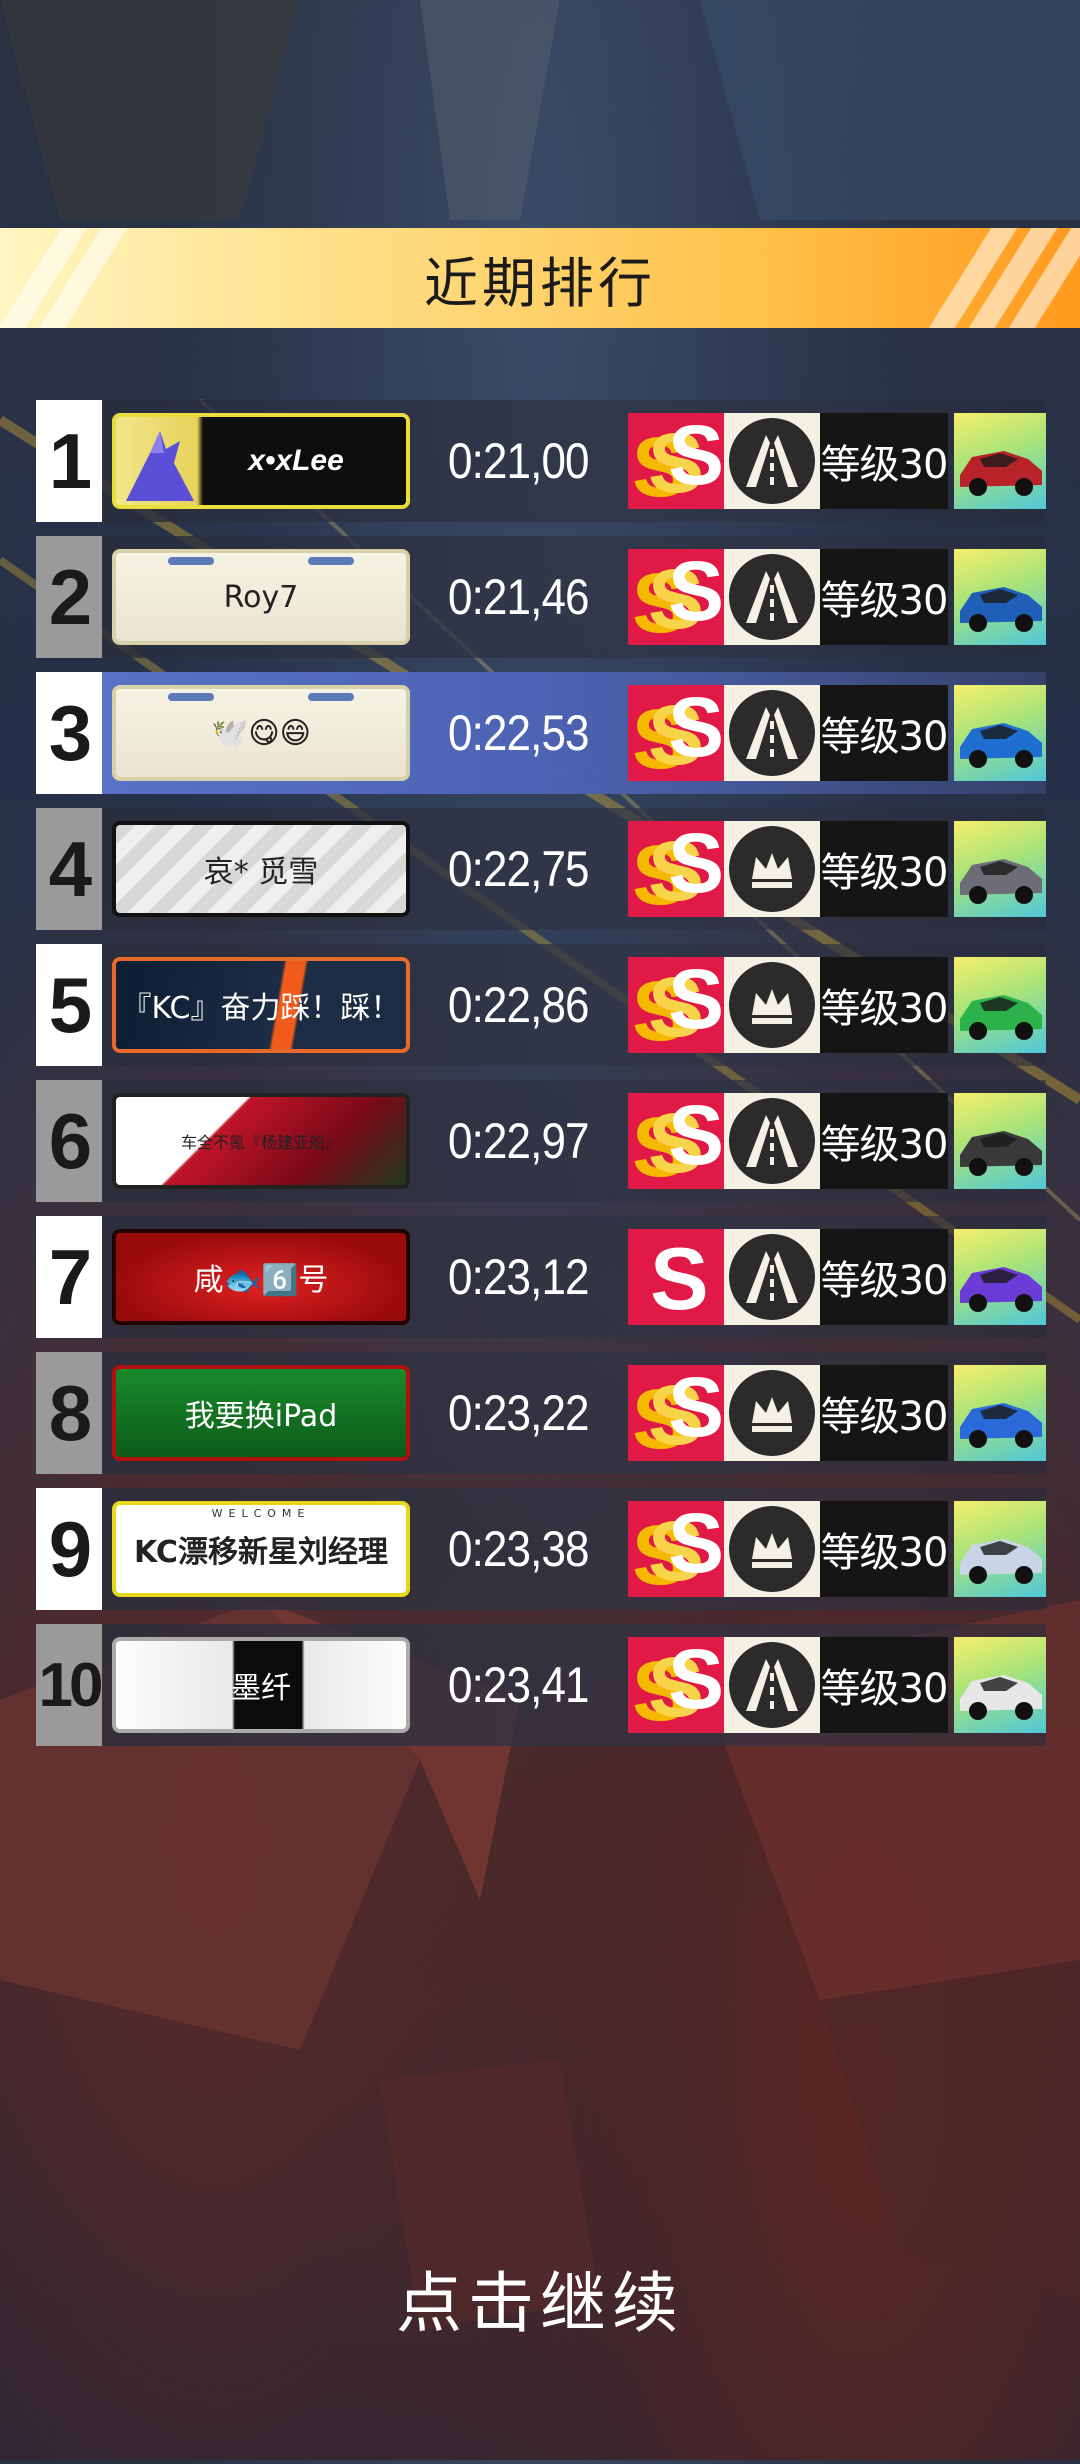 This screenshot has height=2464, width=1080. I want to click on rank-number: 8, so click(69, 1413).